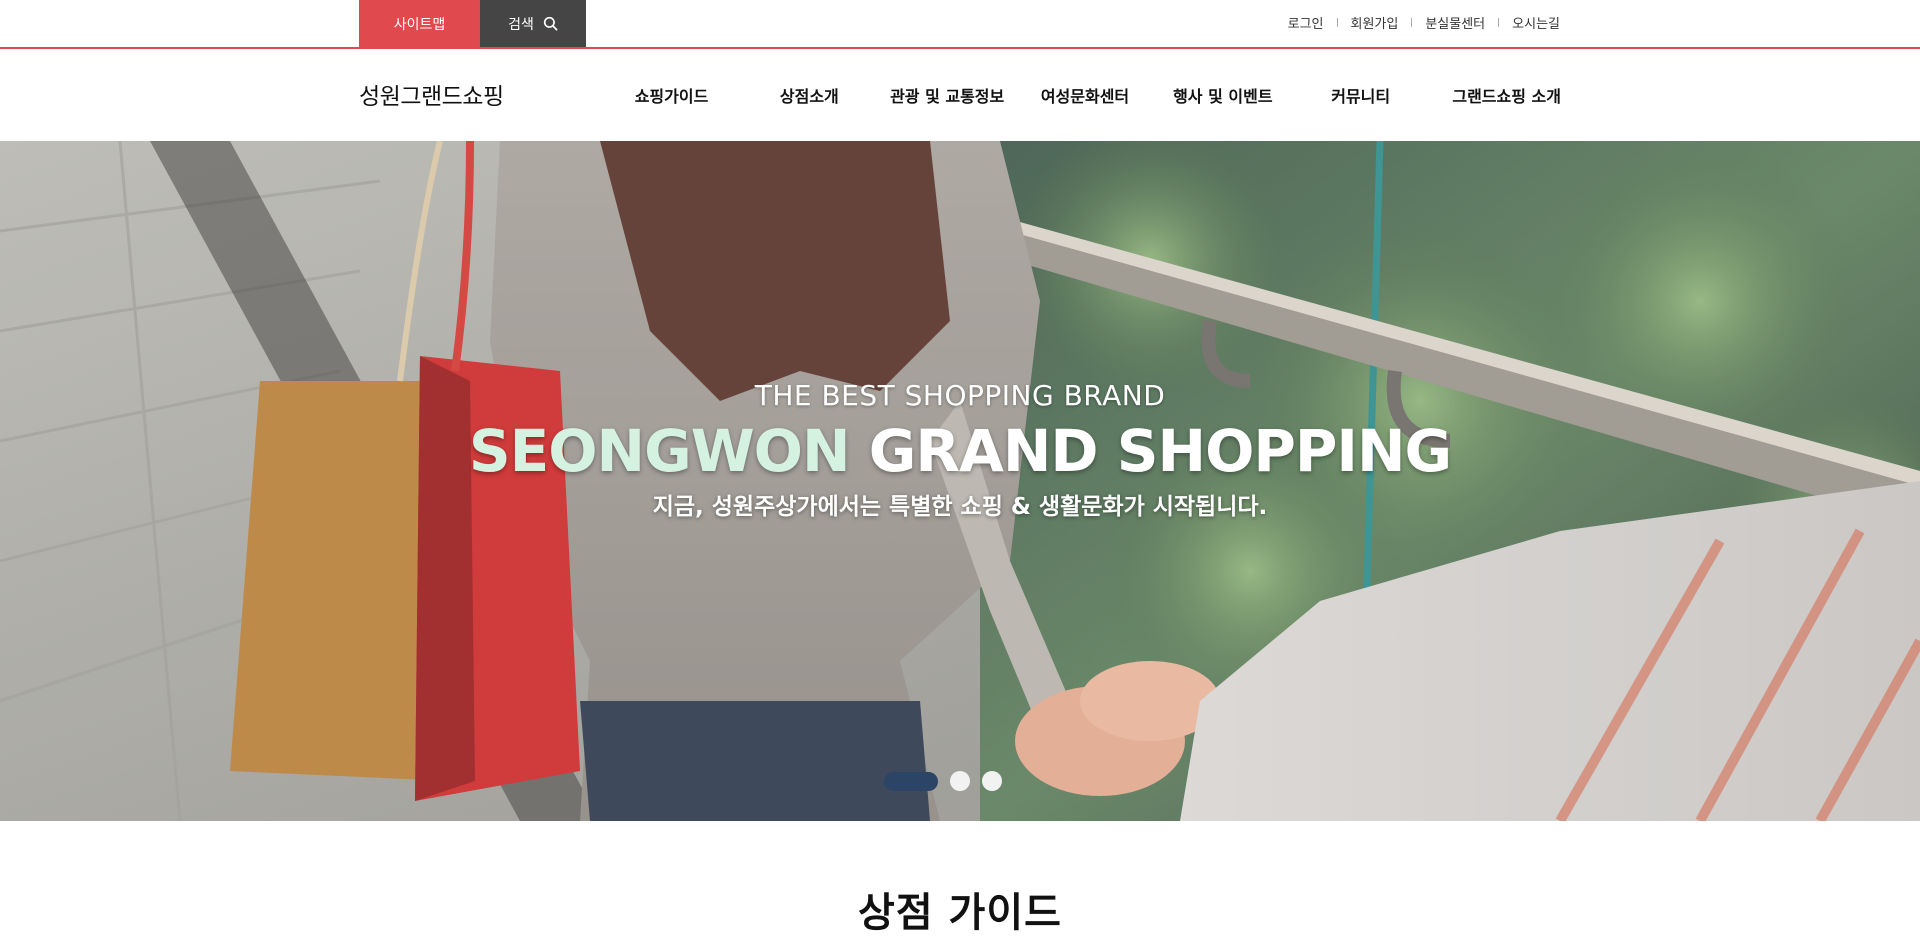 This screenshot has width=1920, height=937. I want to click on hero-title-rest: GRAND SHOPPING, so click(1150, 451).